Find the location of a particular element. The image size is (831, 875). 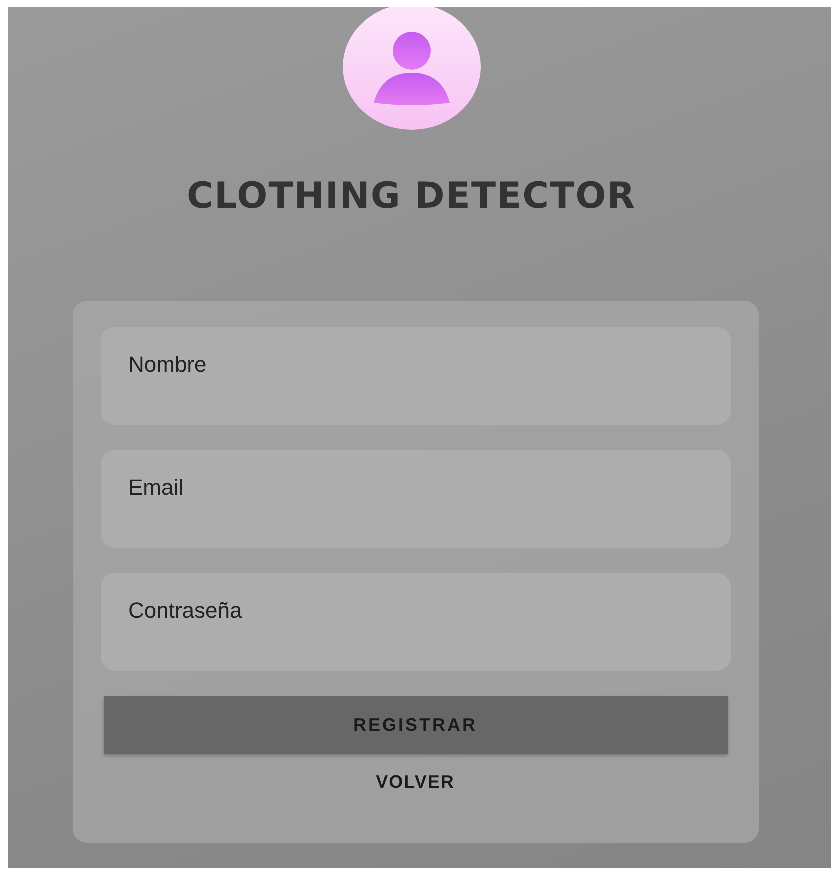

input-field: Contraseña is located at coordinates (415, 622).